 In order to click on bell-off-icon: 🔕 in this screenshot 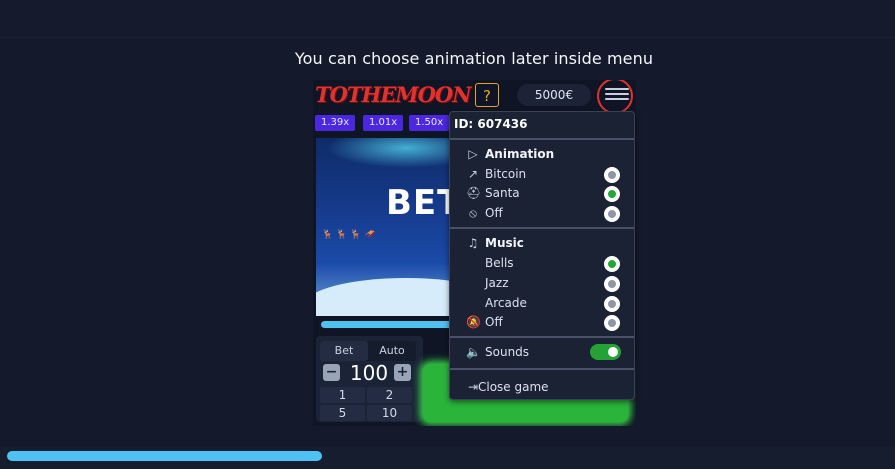, I will do `click(473, 322)`.